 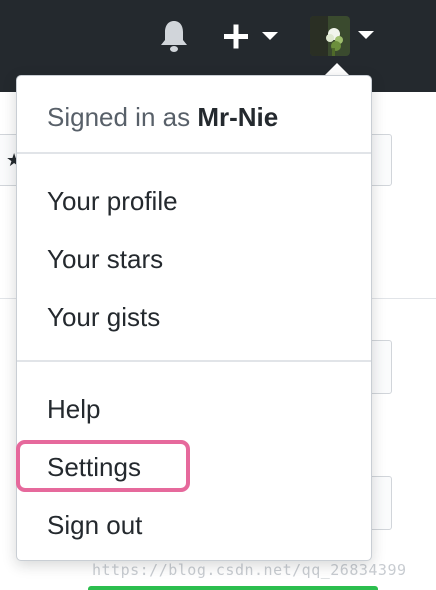 I want to click on create-new-dropdown-button, so click(x=252, y=37).